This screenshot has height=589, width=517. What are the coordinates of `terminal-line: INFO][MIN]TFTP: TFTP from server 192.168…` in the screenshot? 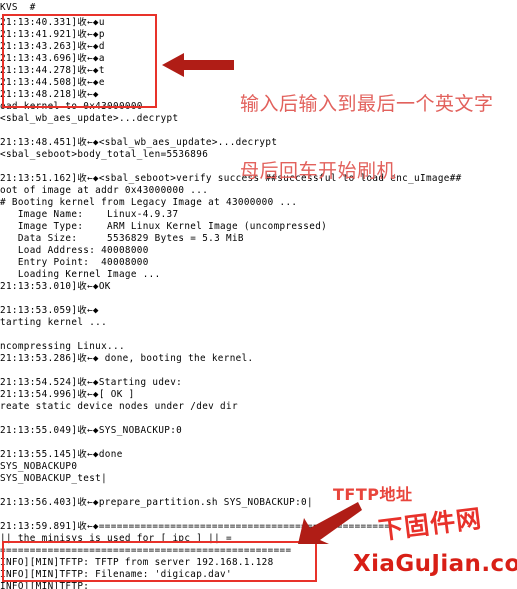 It's located at (137, 562).